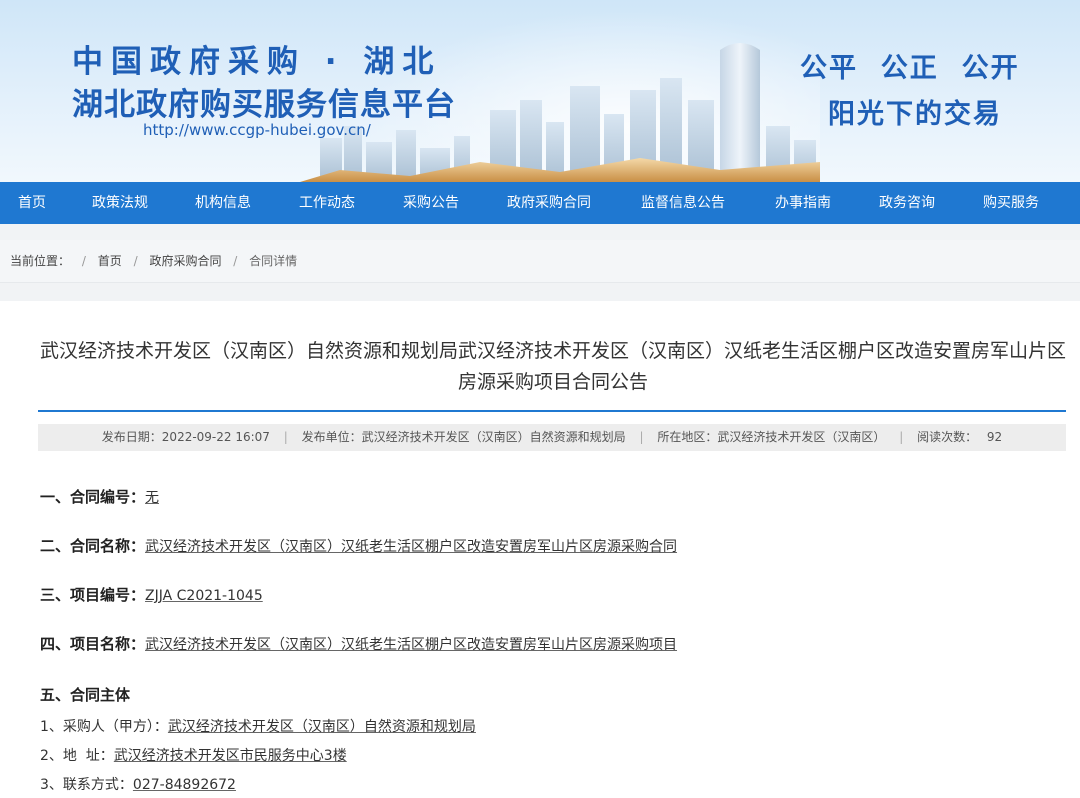 The width and height of the screenshot is (1080, 798). What do you see at coordinates (264, 105) in the screenshot?
I see `site-logo-line2: 湖北政府购买服务信息平台` at bounding box center [264, 105].